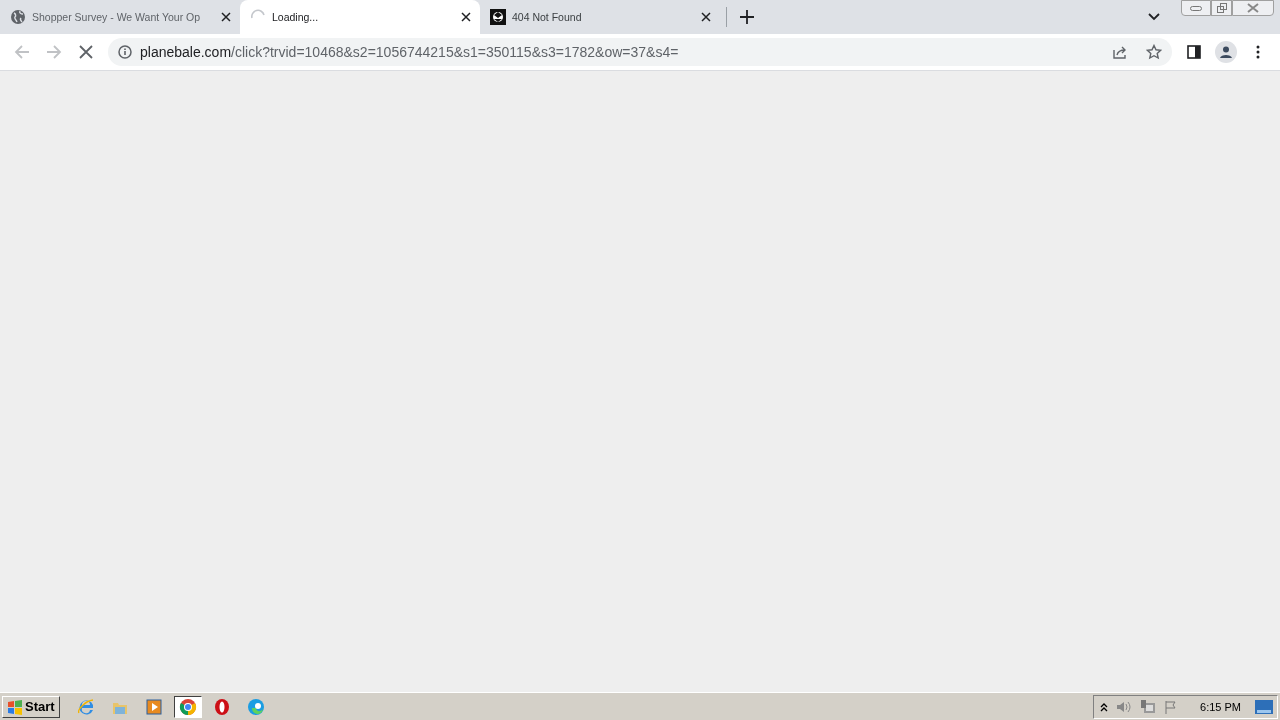  What do you see at coordinates (1154, 52) in the screenshot?
I see `star-icon` at bounding box center [1154, 52].